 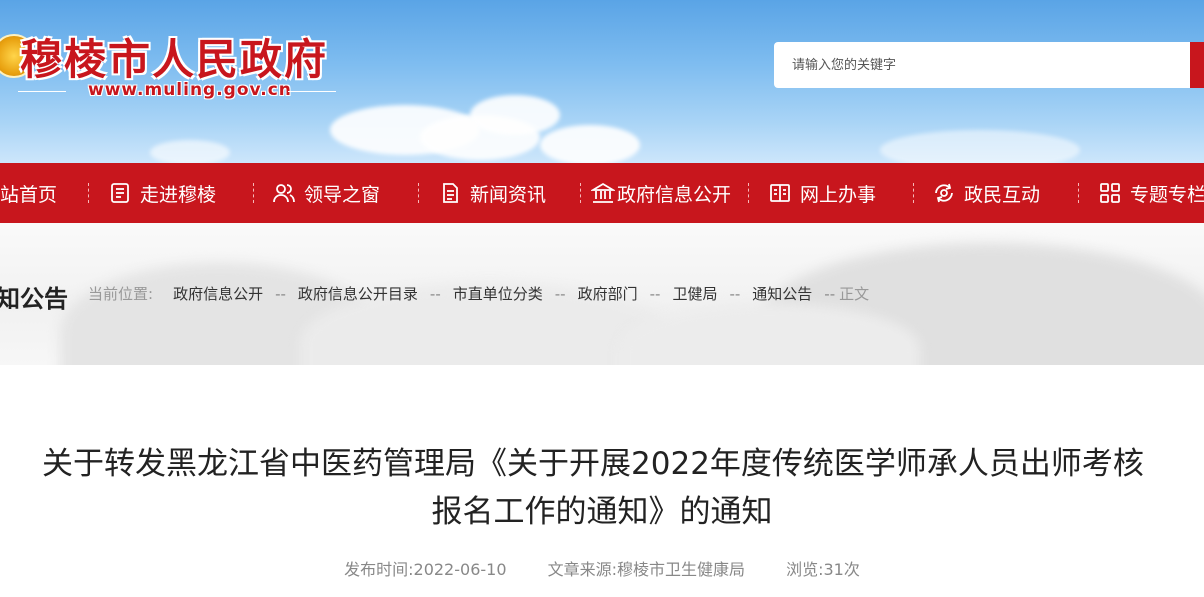 What do you see at coordinates (646, 569) in the screenshot?
I see `article-source: 文章来源:穆棱市卫生健康局` at bounding box center [646, 569].